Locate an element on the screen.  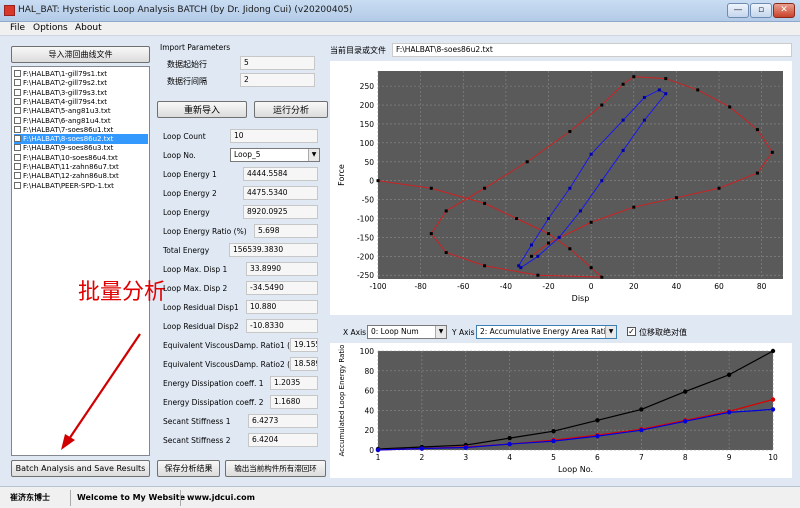
x-tick-label: -60 is located at coordinates (463, 286).